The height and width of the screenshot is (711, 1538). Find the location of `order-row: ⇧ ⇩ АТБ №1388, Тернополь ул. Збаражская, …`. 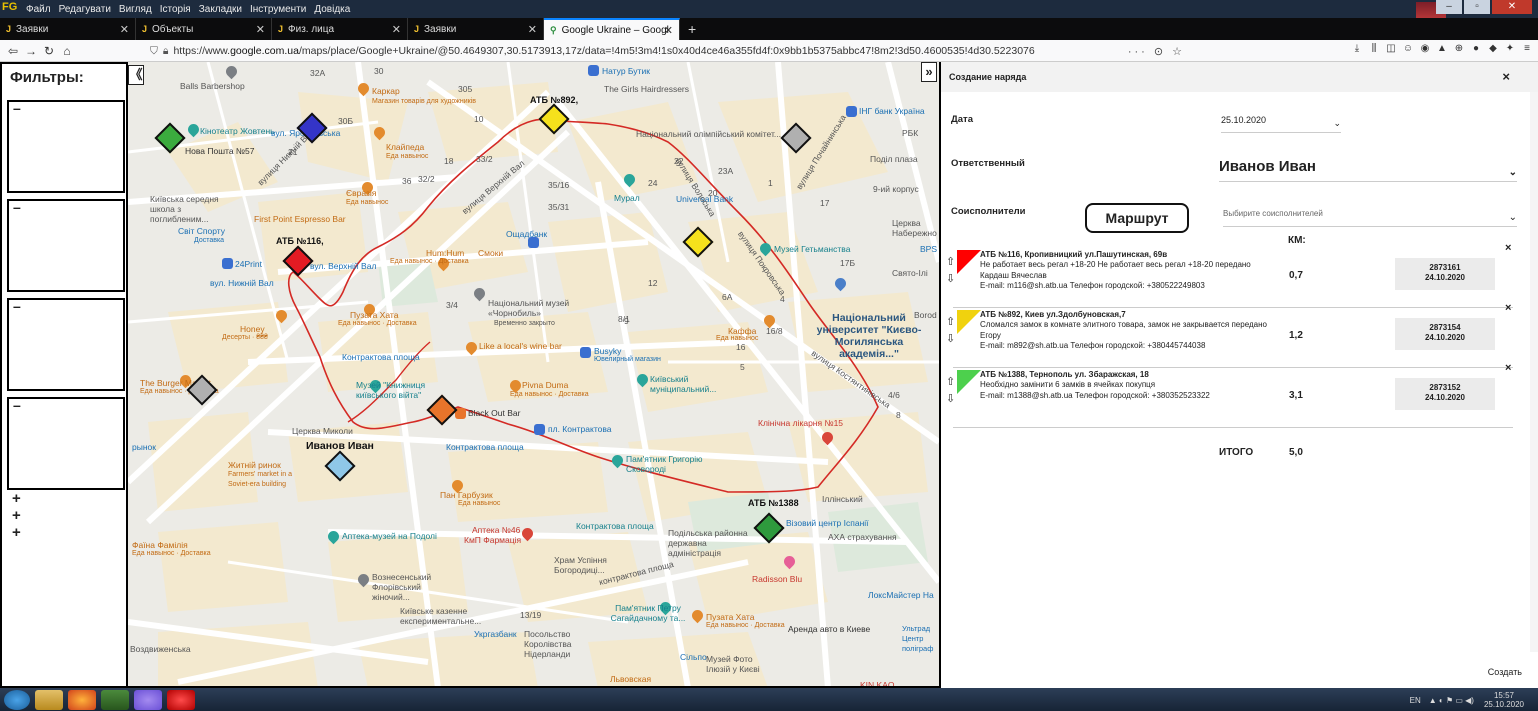

order-row: ⇧ ⇩ АТБ №1388, Тернополь ул. Збаражская, … is located at coordinates (1229, 395).